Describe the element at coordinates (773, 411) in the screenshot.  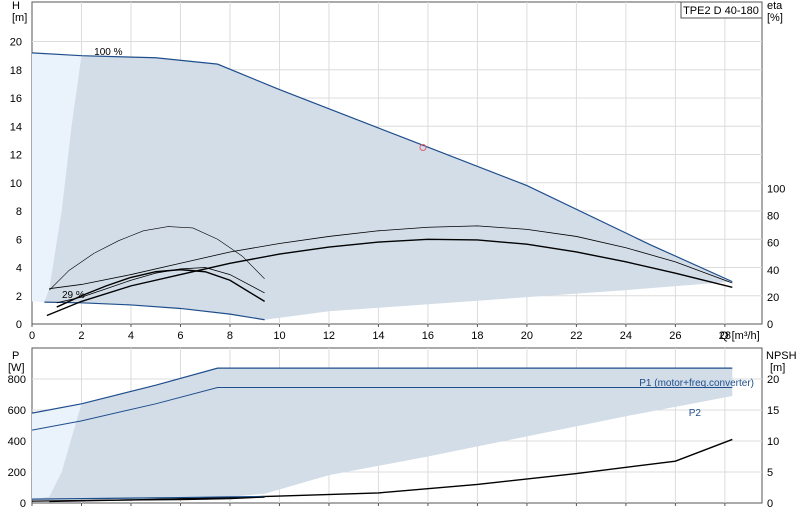
I see `npsh-tick-label: 15` at that location.